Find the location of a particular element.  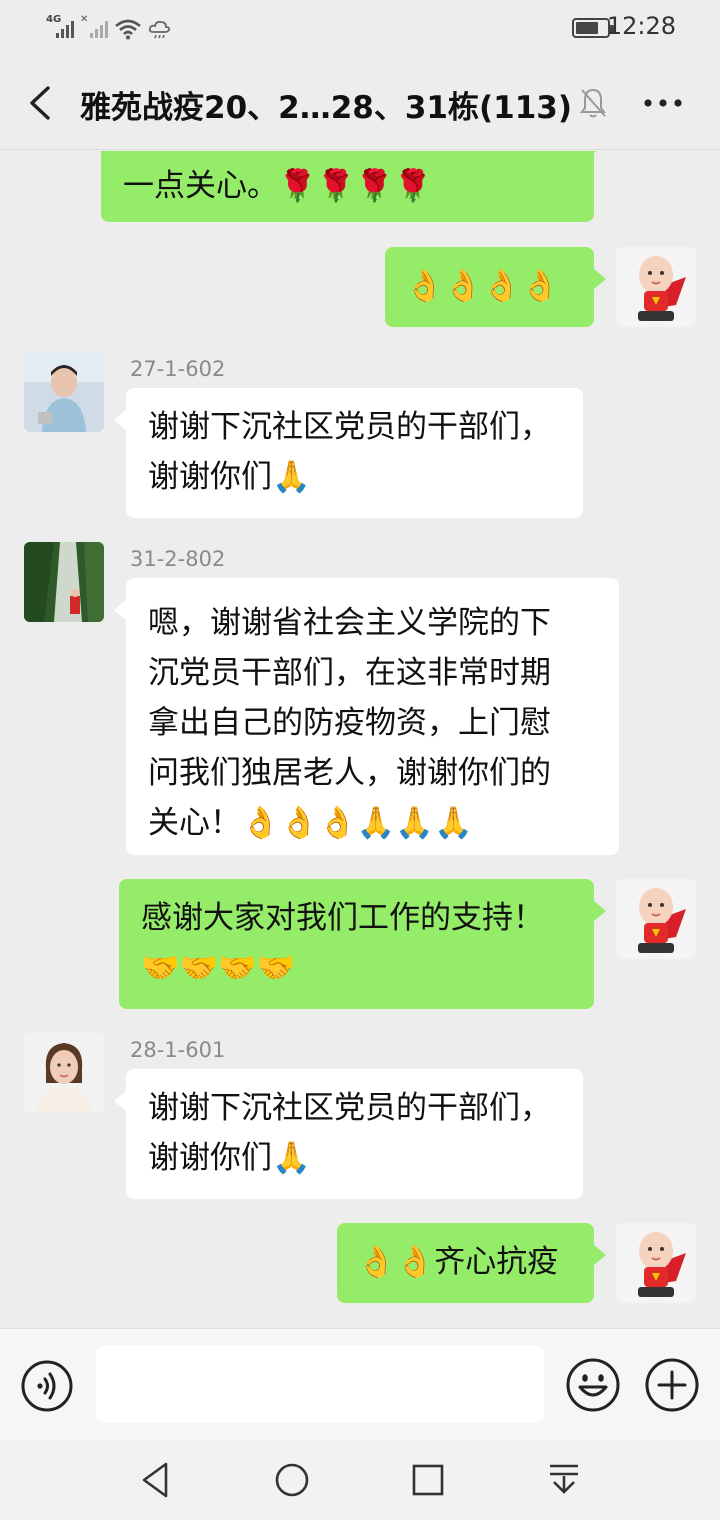

message-line: 关心！👌👌👌🙏🙏🙏 is located at coordinates (310, 823).